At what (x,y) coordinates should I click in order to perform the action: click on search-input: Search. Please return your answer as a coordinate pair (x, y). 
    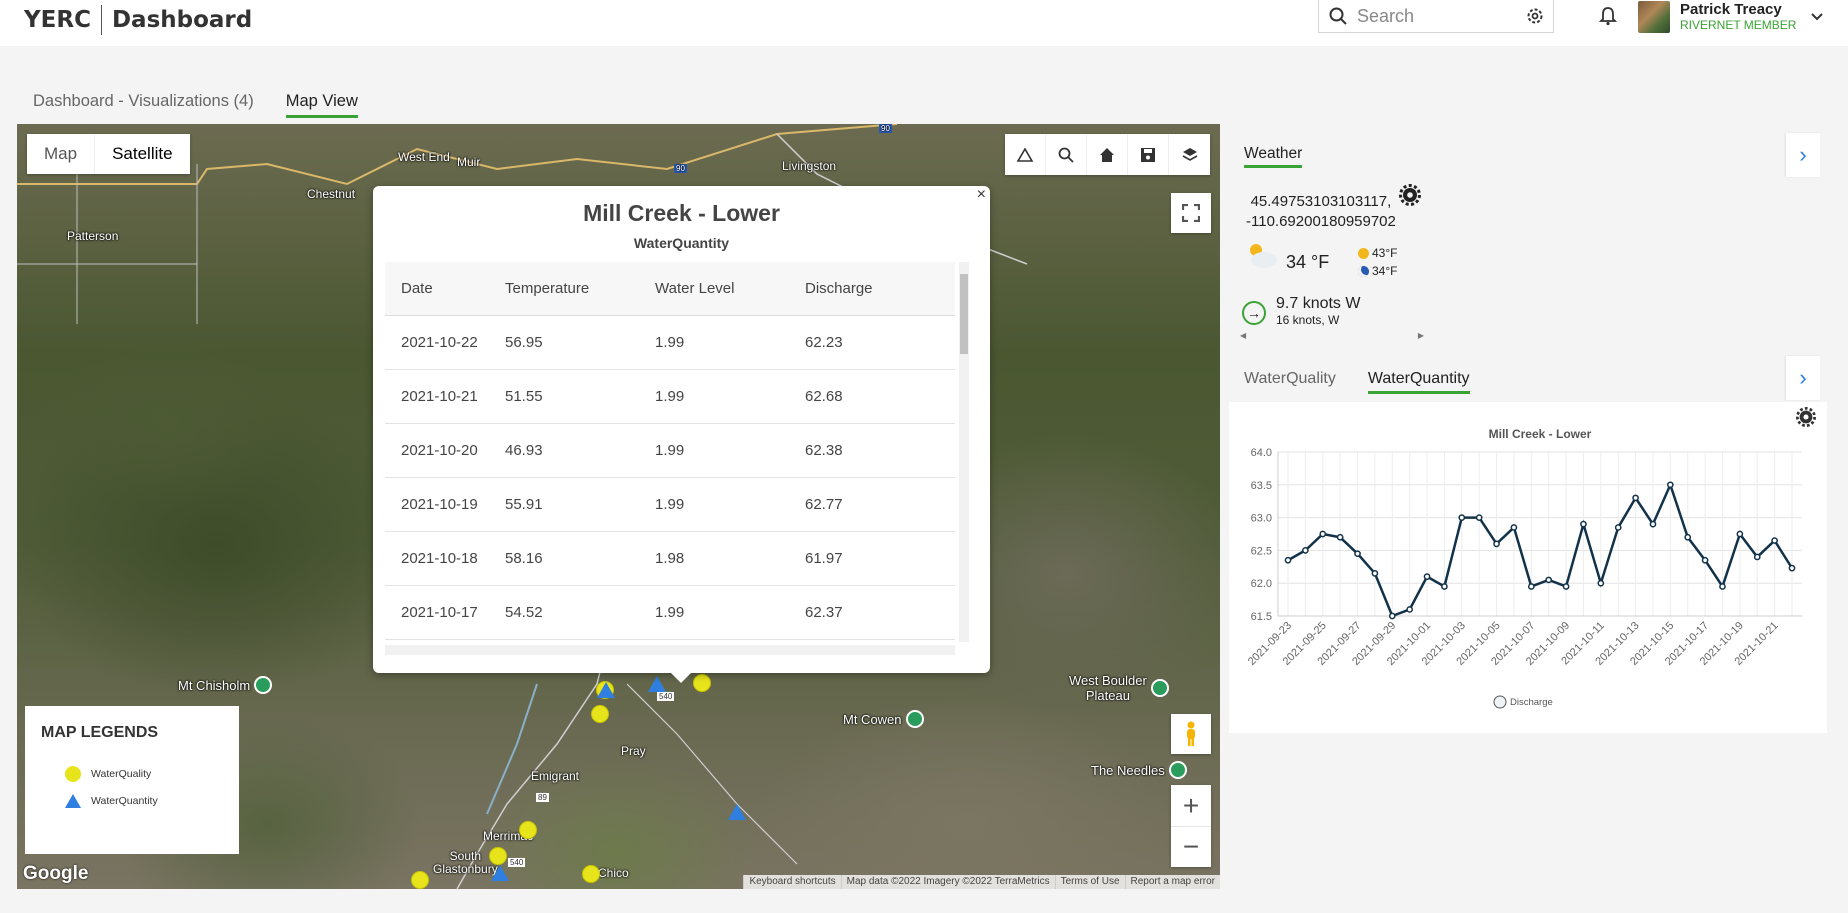
    Looking at the image, I should click on (1441, 16).